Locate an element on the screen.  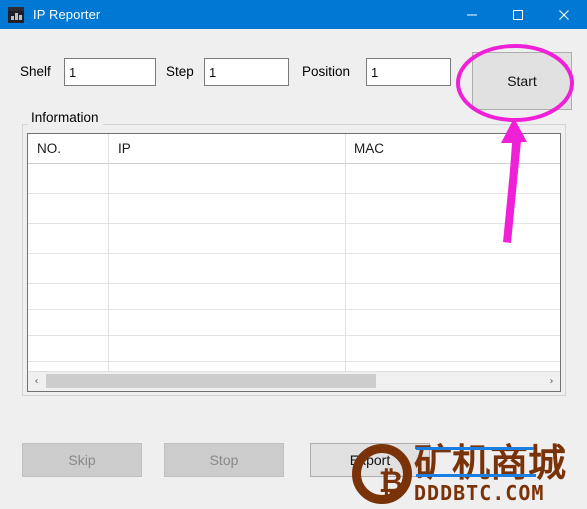
watermark-site: DDDBTC.COM is located at coordinates (479, 493).